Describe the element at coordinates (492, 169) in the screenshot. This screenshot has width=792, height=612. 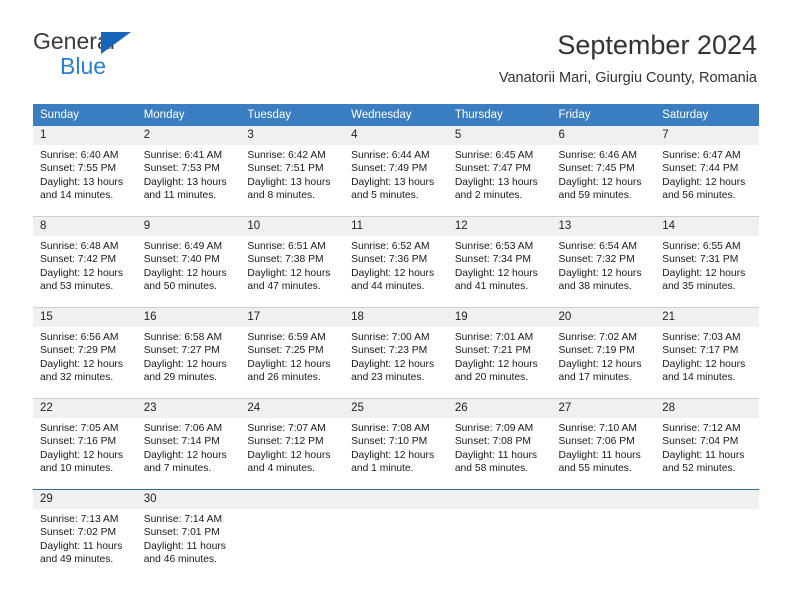
I see `sunset-text: Sunset: 7:47 PM` at that location.